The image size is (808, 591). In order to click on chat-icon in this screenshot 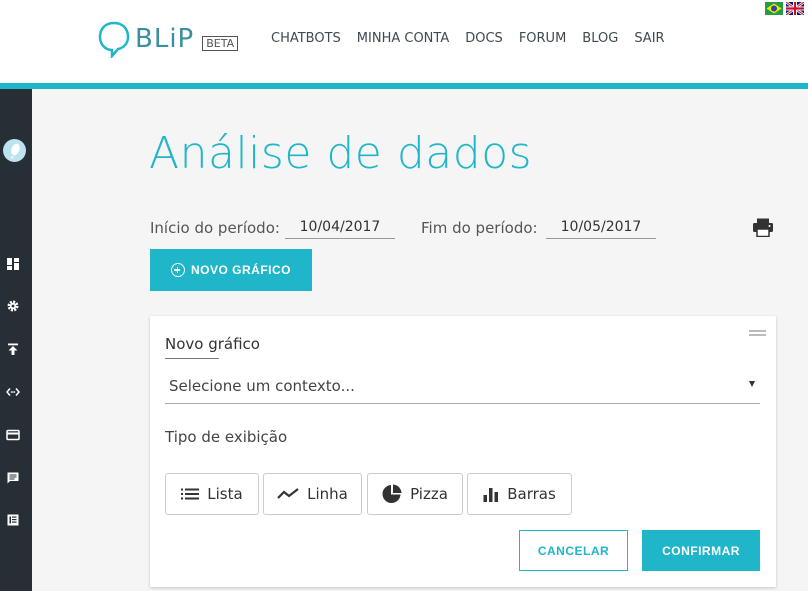, I will do `click(13, 478)`.